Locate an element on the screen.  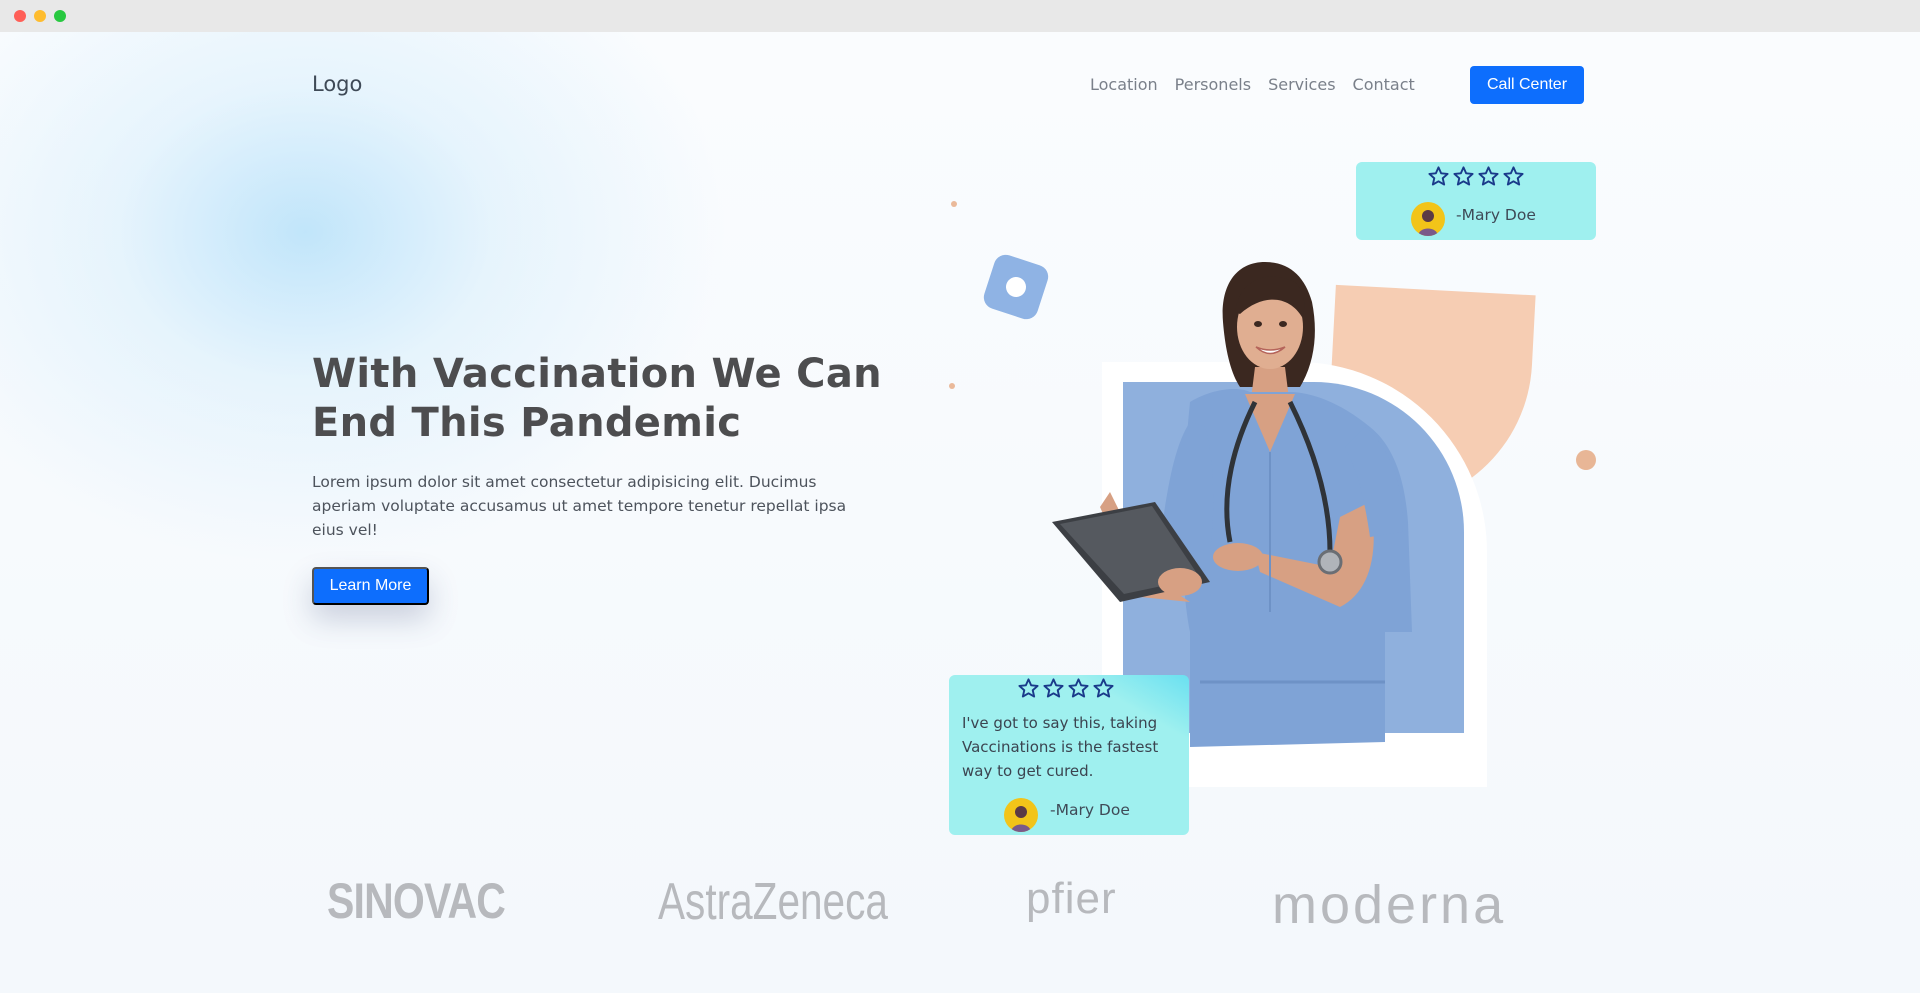
window-titlebar is located at coordinates (960, 16).